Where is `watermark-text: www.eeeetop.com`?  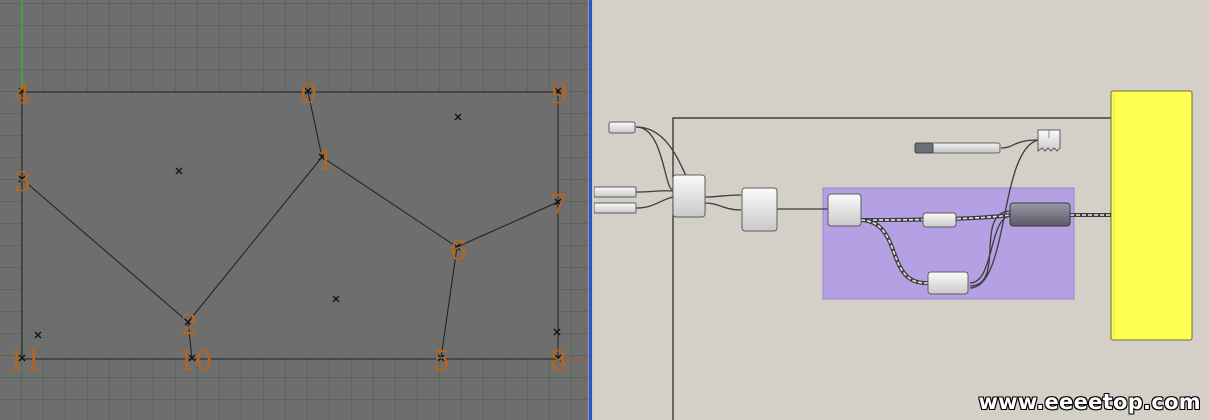 watermark-text: www.eeeetop.com is located at coordinates (1089, 402).